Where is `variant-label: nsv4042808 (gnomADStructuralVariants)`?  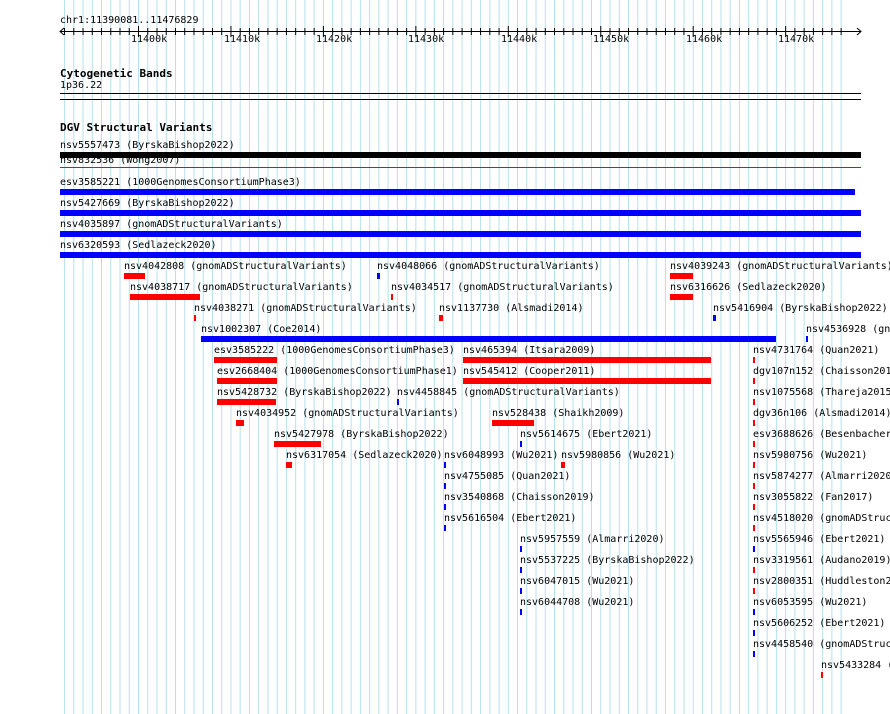
variant-label: nsv4042808 (gnomADStructuralVariants) is located at coordinates (235, 267).